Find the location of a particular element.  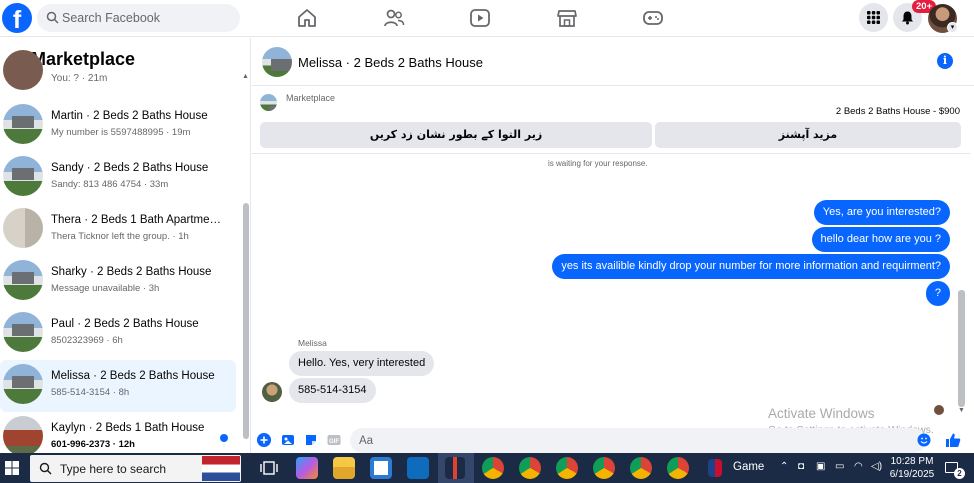

gif-icon: GIF is located at coordinates (334, 440).